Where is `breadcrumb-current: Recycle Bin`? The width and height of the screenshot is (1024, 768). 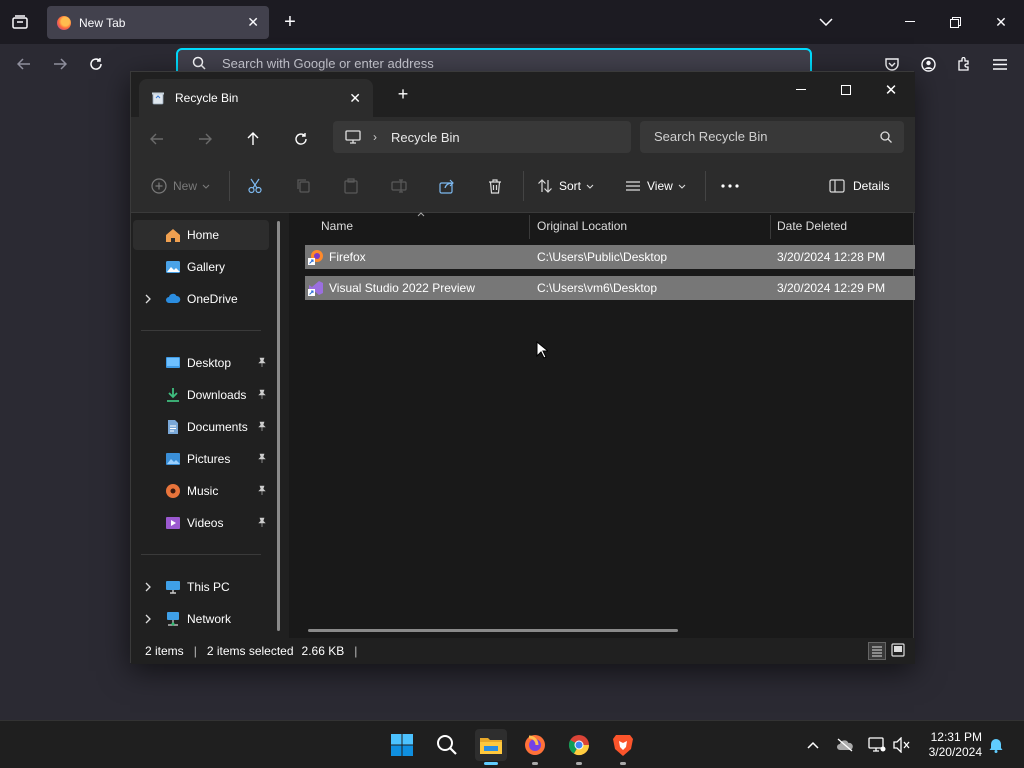
breadcrumb-current: Recycle Bin is located at coordinates (425, 137).